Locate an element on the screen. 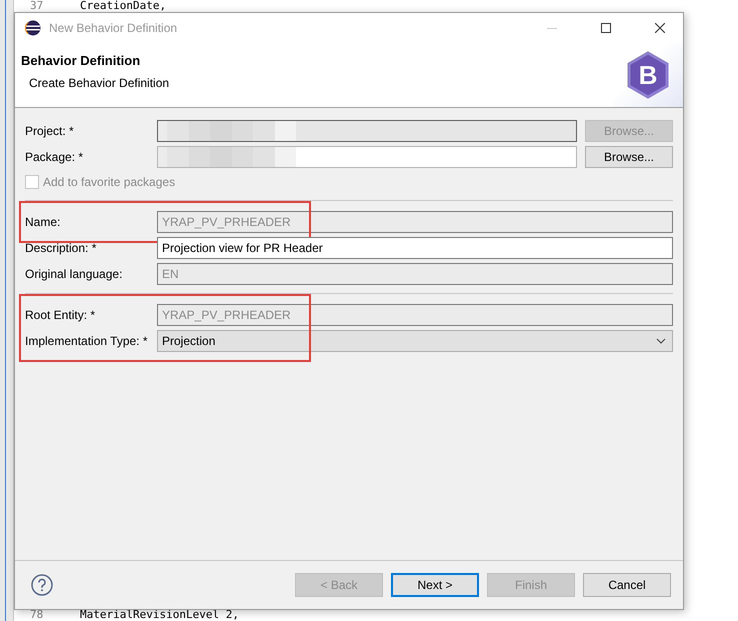  code-line: CreationDate, is located at coordinates (123, 6).